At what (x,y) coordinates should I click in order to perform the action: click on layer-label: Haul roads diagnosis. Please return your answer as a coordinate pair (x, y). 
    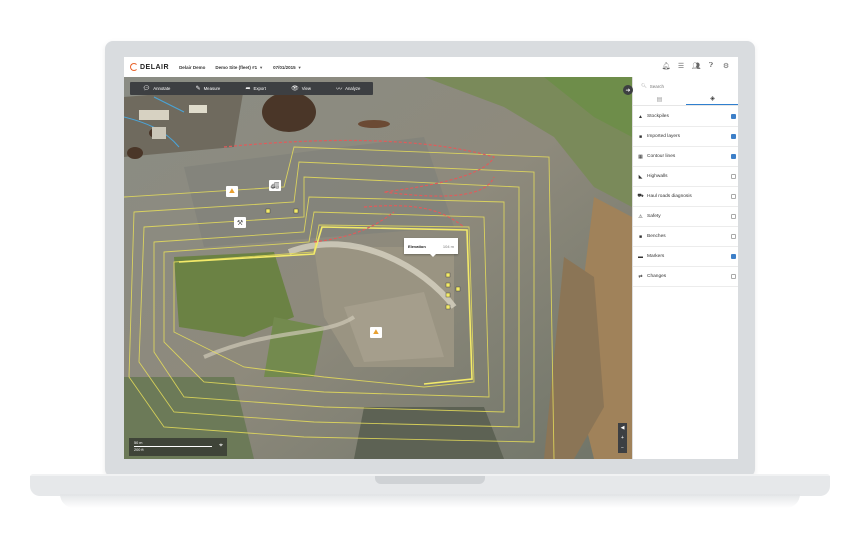
    Looking at the image, I should click on (669, 196).